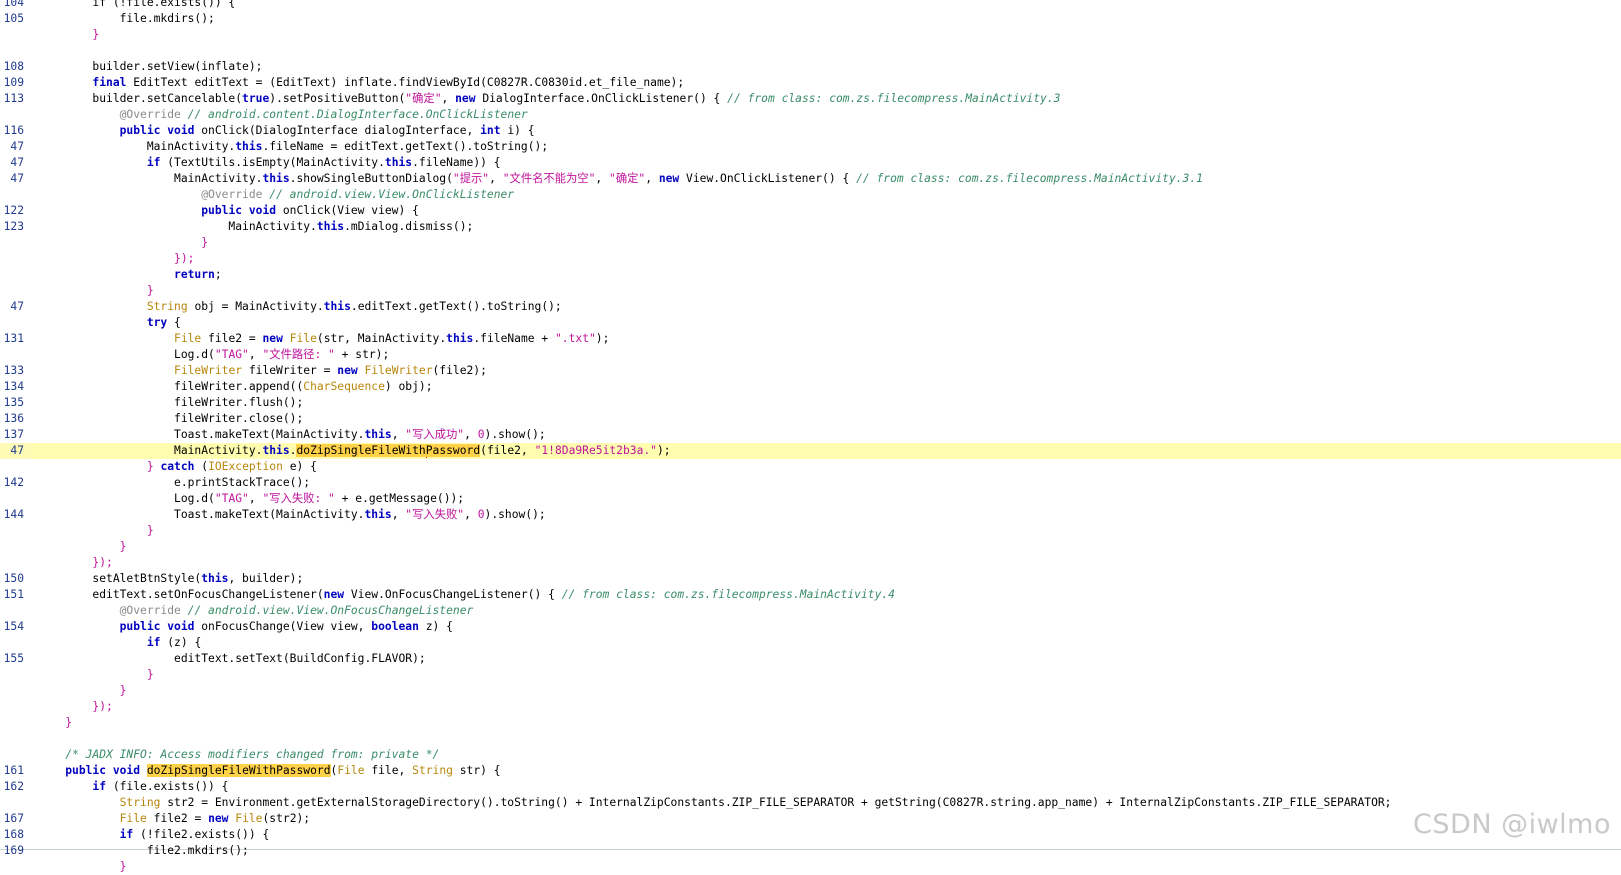 This screenshot has width=1621, height=875. I want to click on line-number: 142, so click(13, 482).